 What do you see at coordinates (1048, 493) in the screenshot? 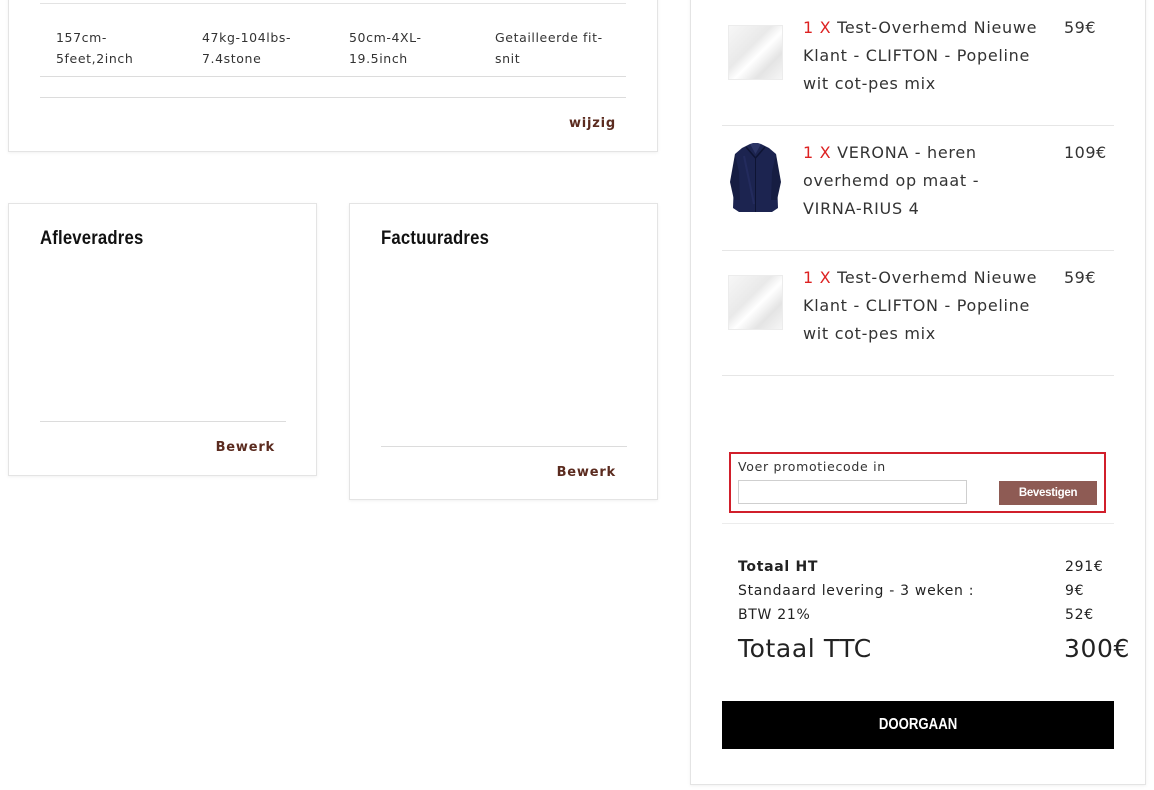
I see `confirm-promo-button: Bevestigen` at bounding box center [1048, 493].